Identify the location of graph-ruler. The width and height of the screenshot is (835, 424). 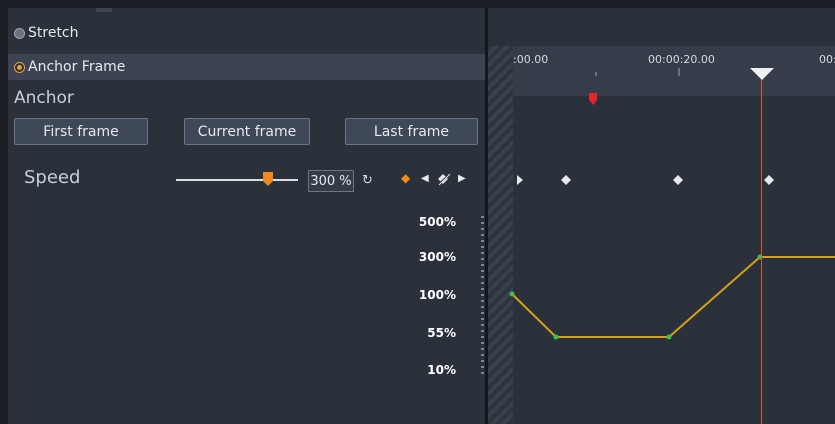
(482, 295).